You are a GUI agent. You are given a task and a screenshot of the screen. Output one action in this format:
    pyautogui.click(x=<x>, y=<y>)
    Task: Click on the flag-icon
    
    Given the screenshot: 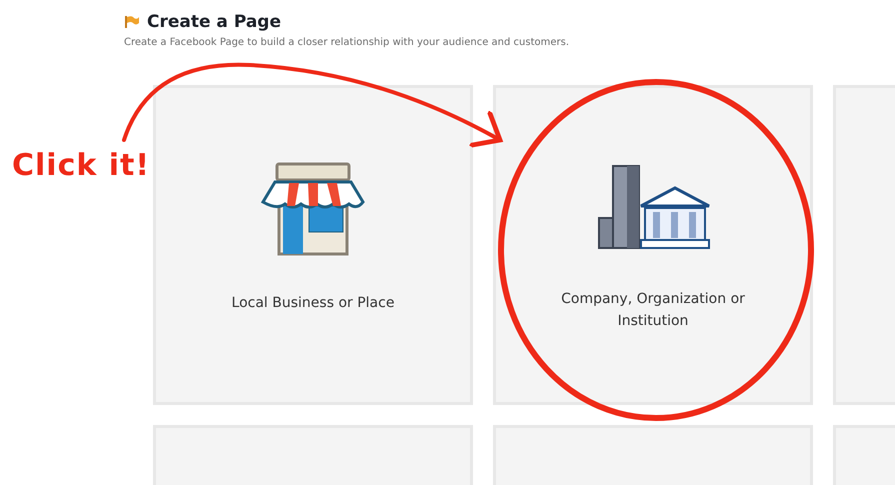 What is the action you would take?
    pyautogui.click(x=132, y=22)
    